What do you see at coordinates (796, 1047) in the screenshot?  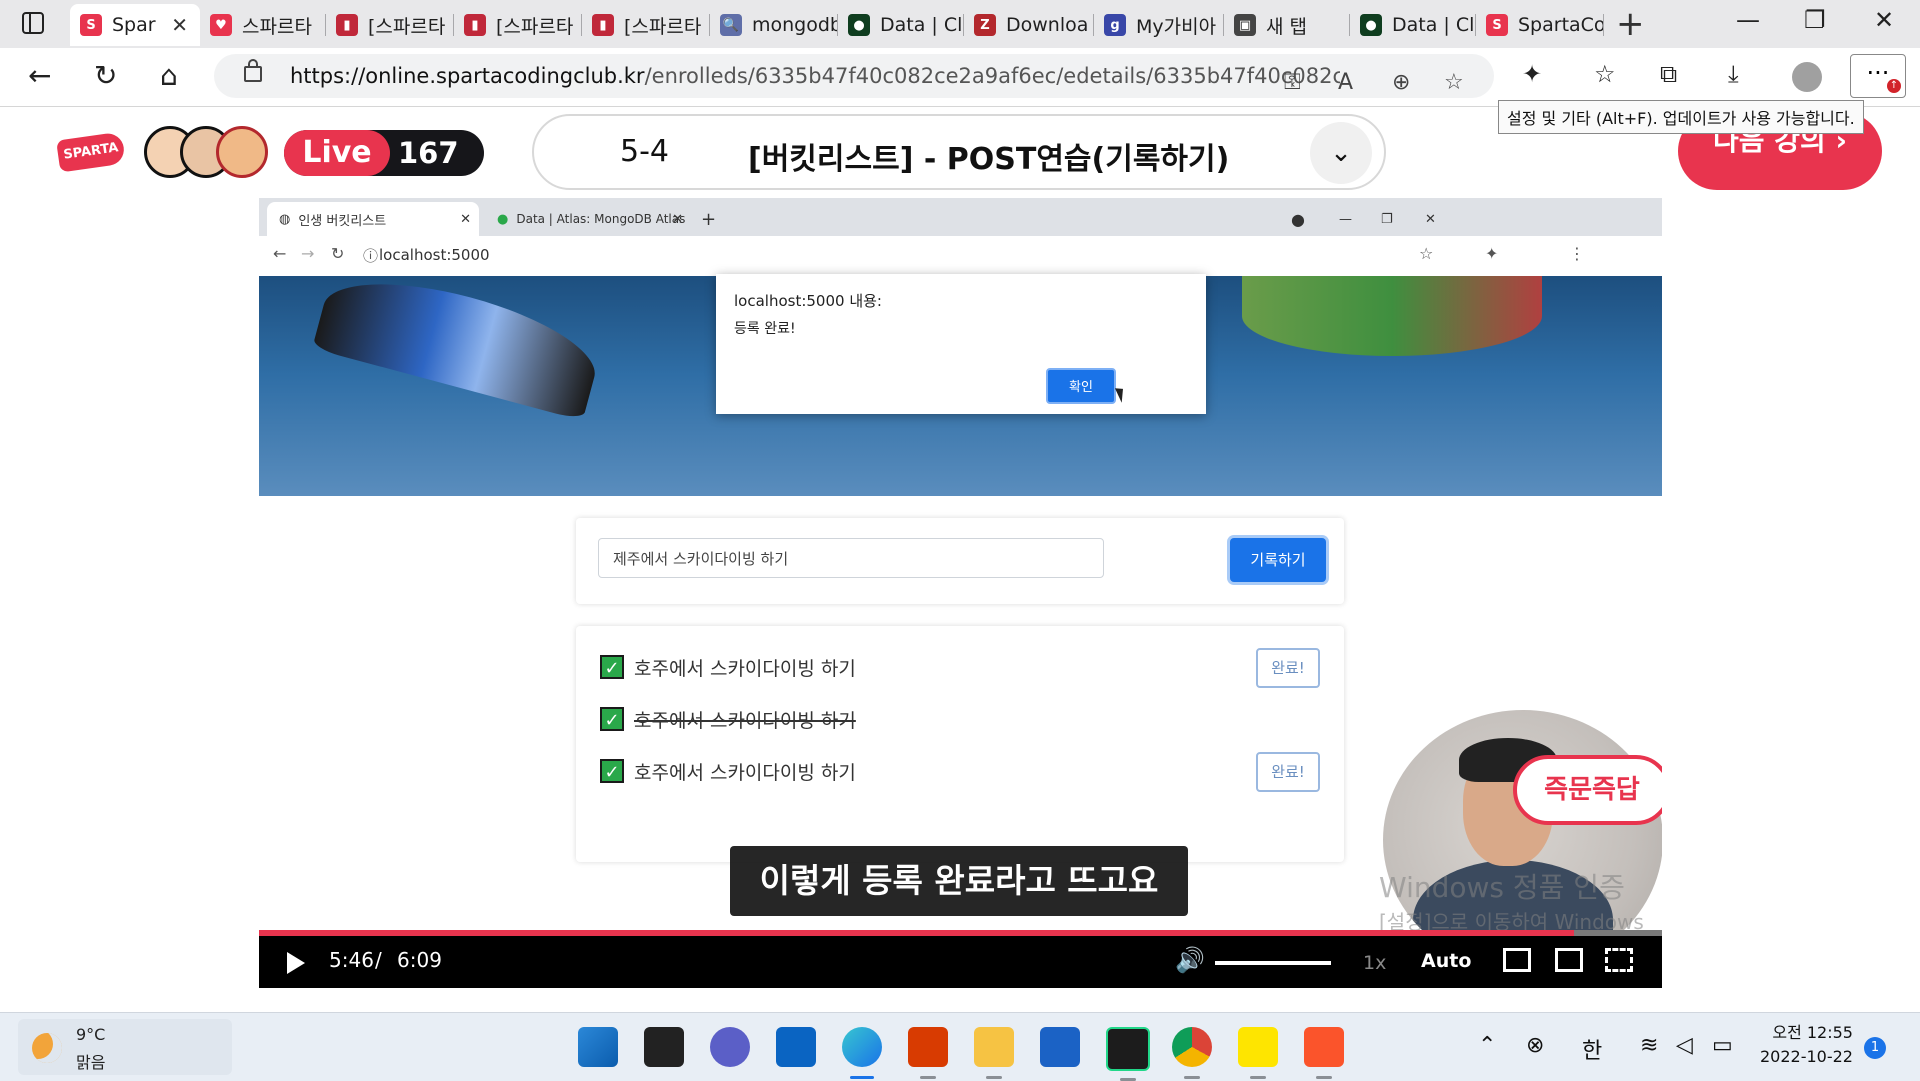 I see `mail-icon` at bounding box center [796, 1047].